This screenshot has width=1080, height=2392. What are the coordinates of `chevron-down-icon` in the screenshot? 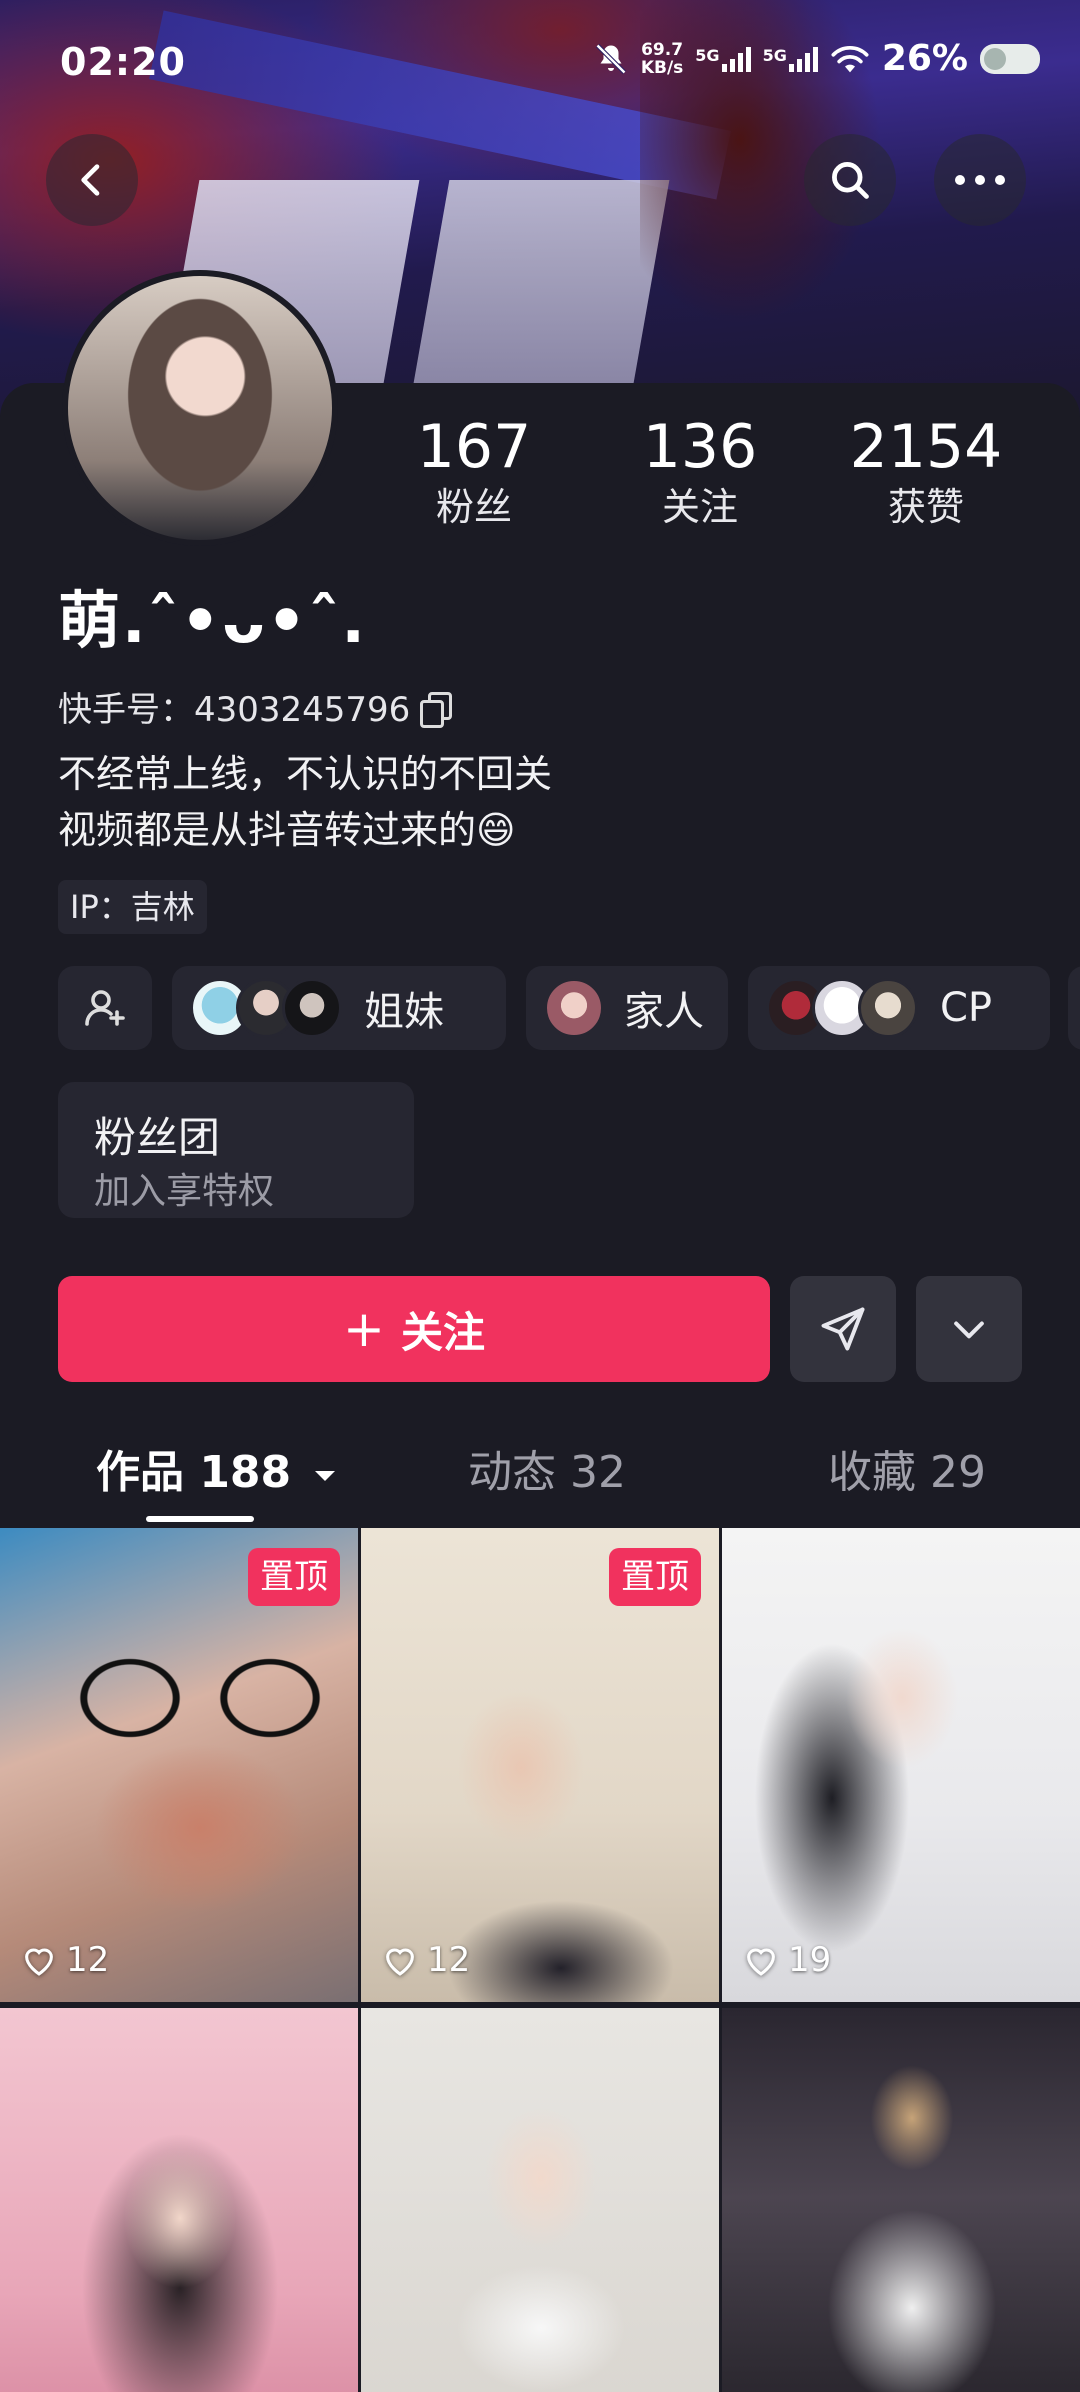 It's located at (969, 1330).